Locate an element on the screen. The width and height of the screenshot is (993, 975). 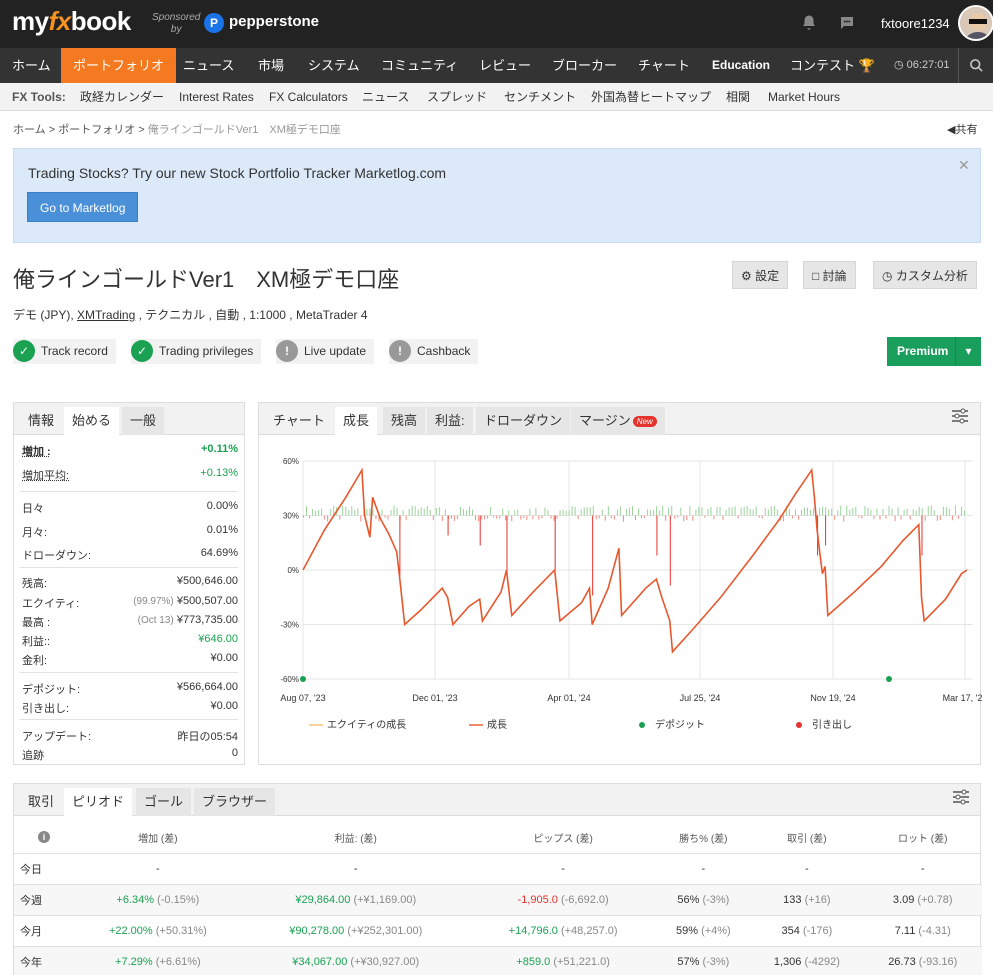
chevron-down-icon: ▾ is located at coordinates (968, 351).